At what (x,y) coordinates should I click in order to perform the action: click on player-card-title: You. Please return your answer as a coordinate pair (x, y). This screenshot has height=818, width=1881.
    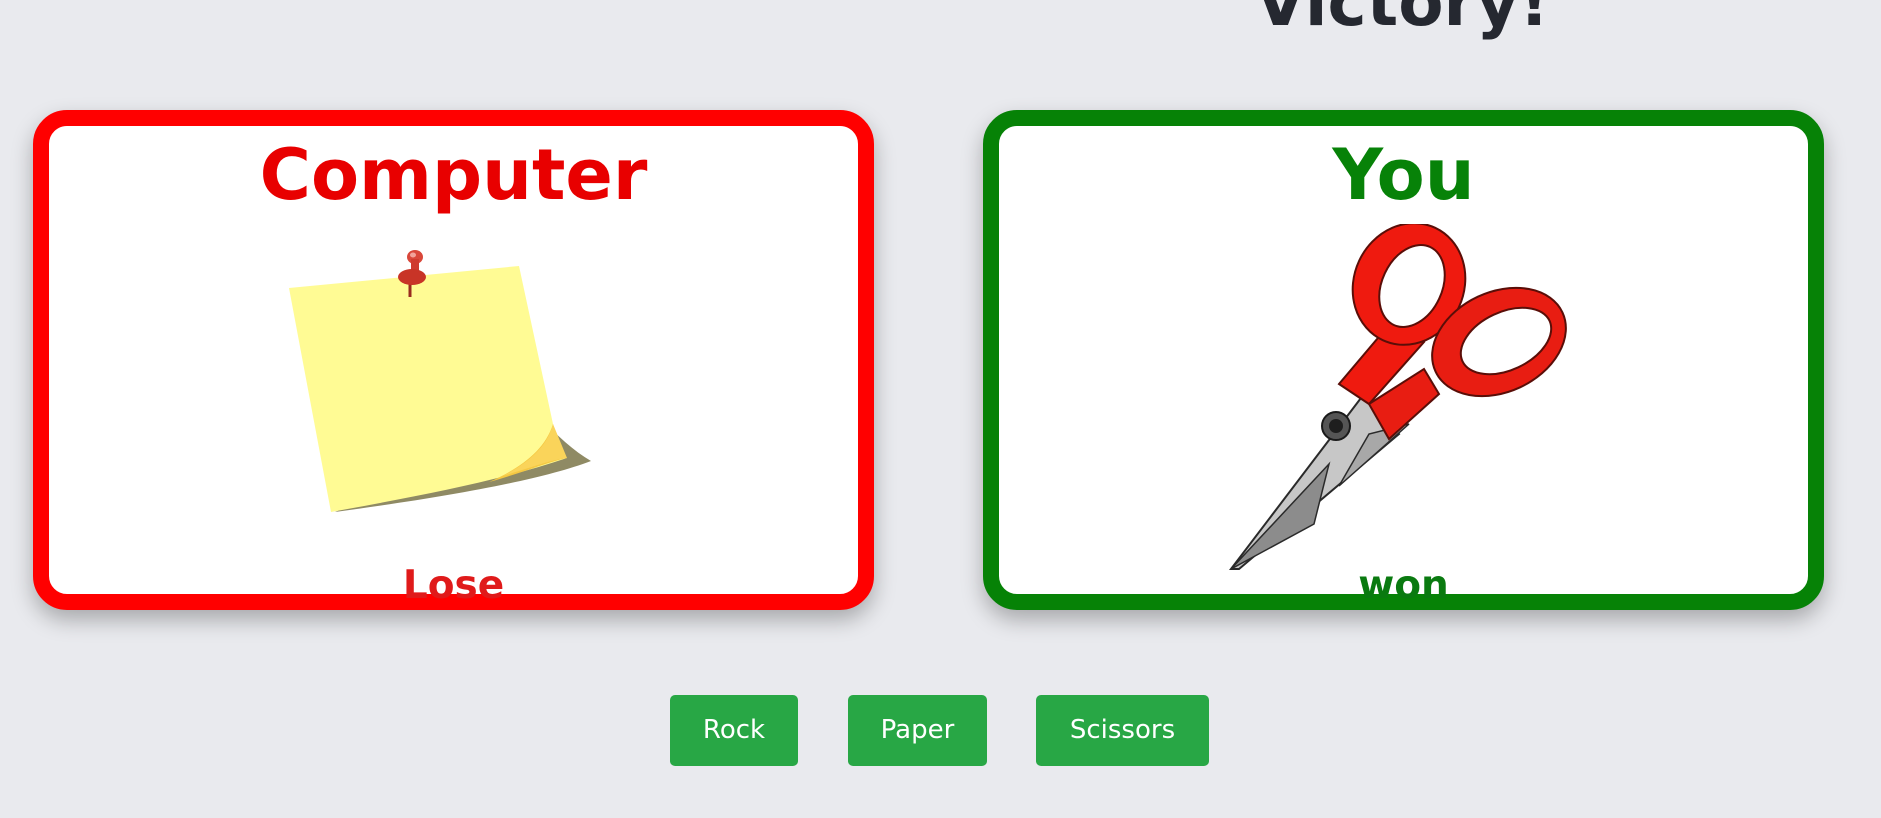
    Looking at the image, I should click on (1403, 175).